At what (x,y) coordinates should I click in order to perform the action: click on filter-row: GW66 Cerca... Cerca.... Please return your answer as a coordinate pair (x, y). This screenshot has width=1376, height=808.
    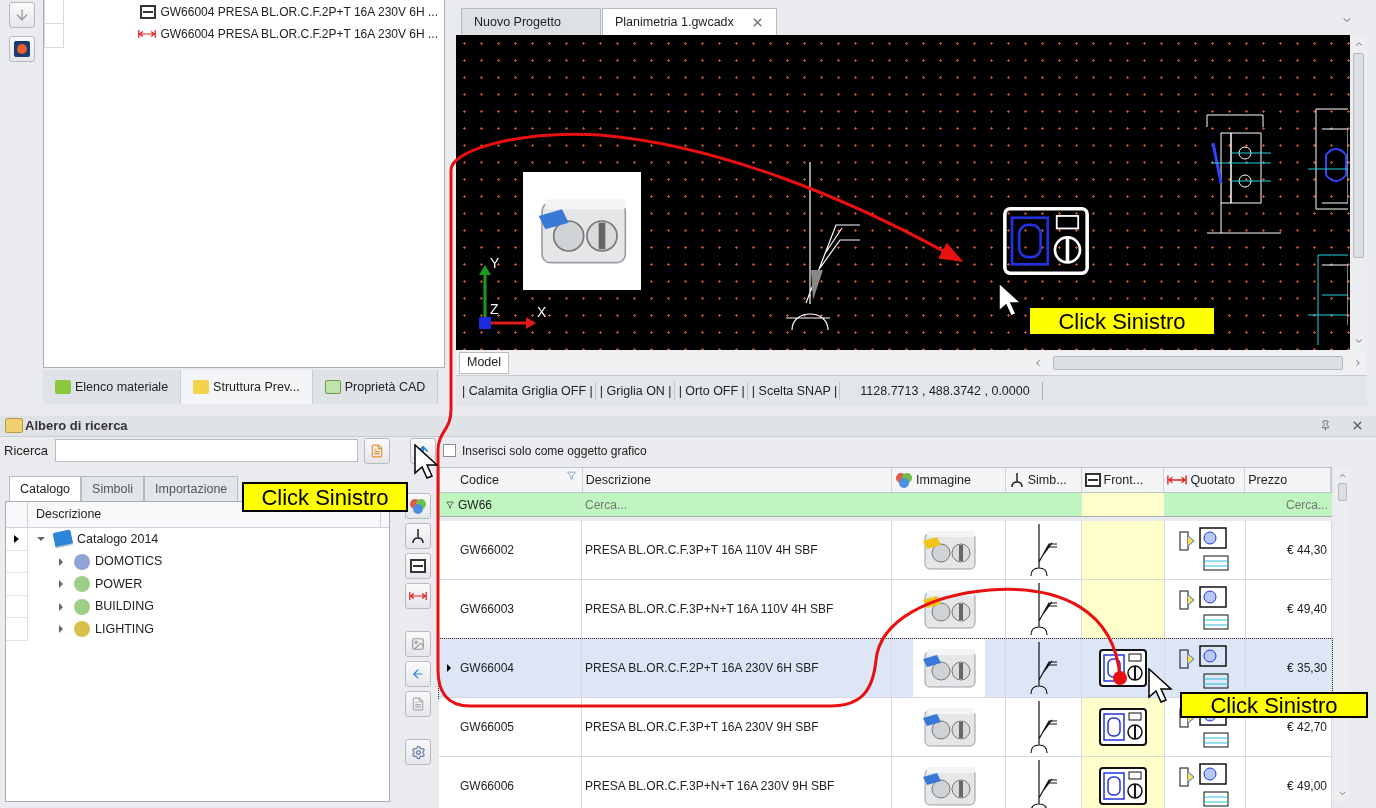
    Looking at the image, I should click on (885, 505).